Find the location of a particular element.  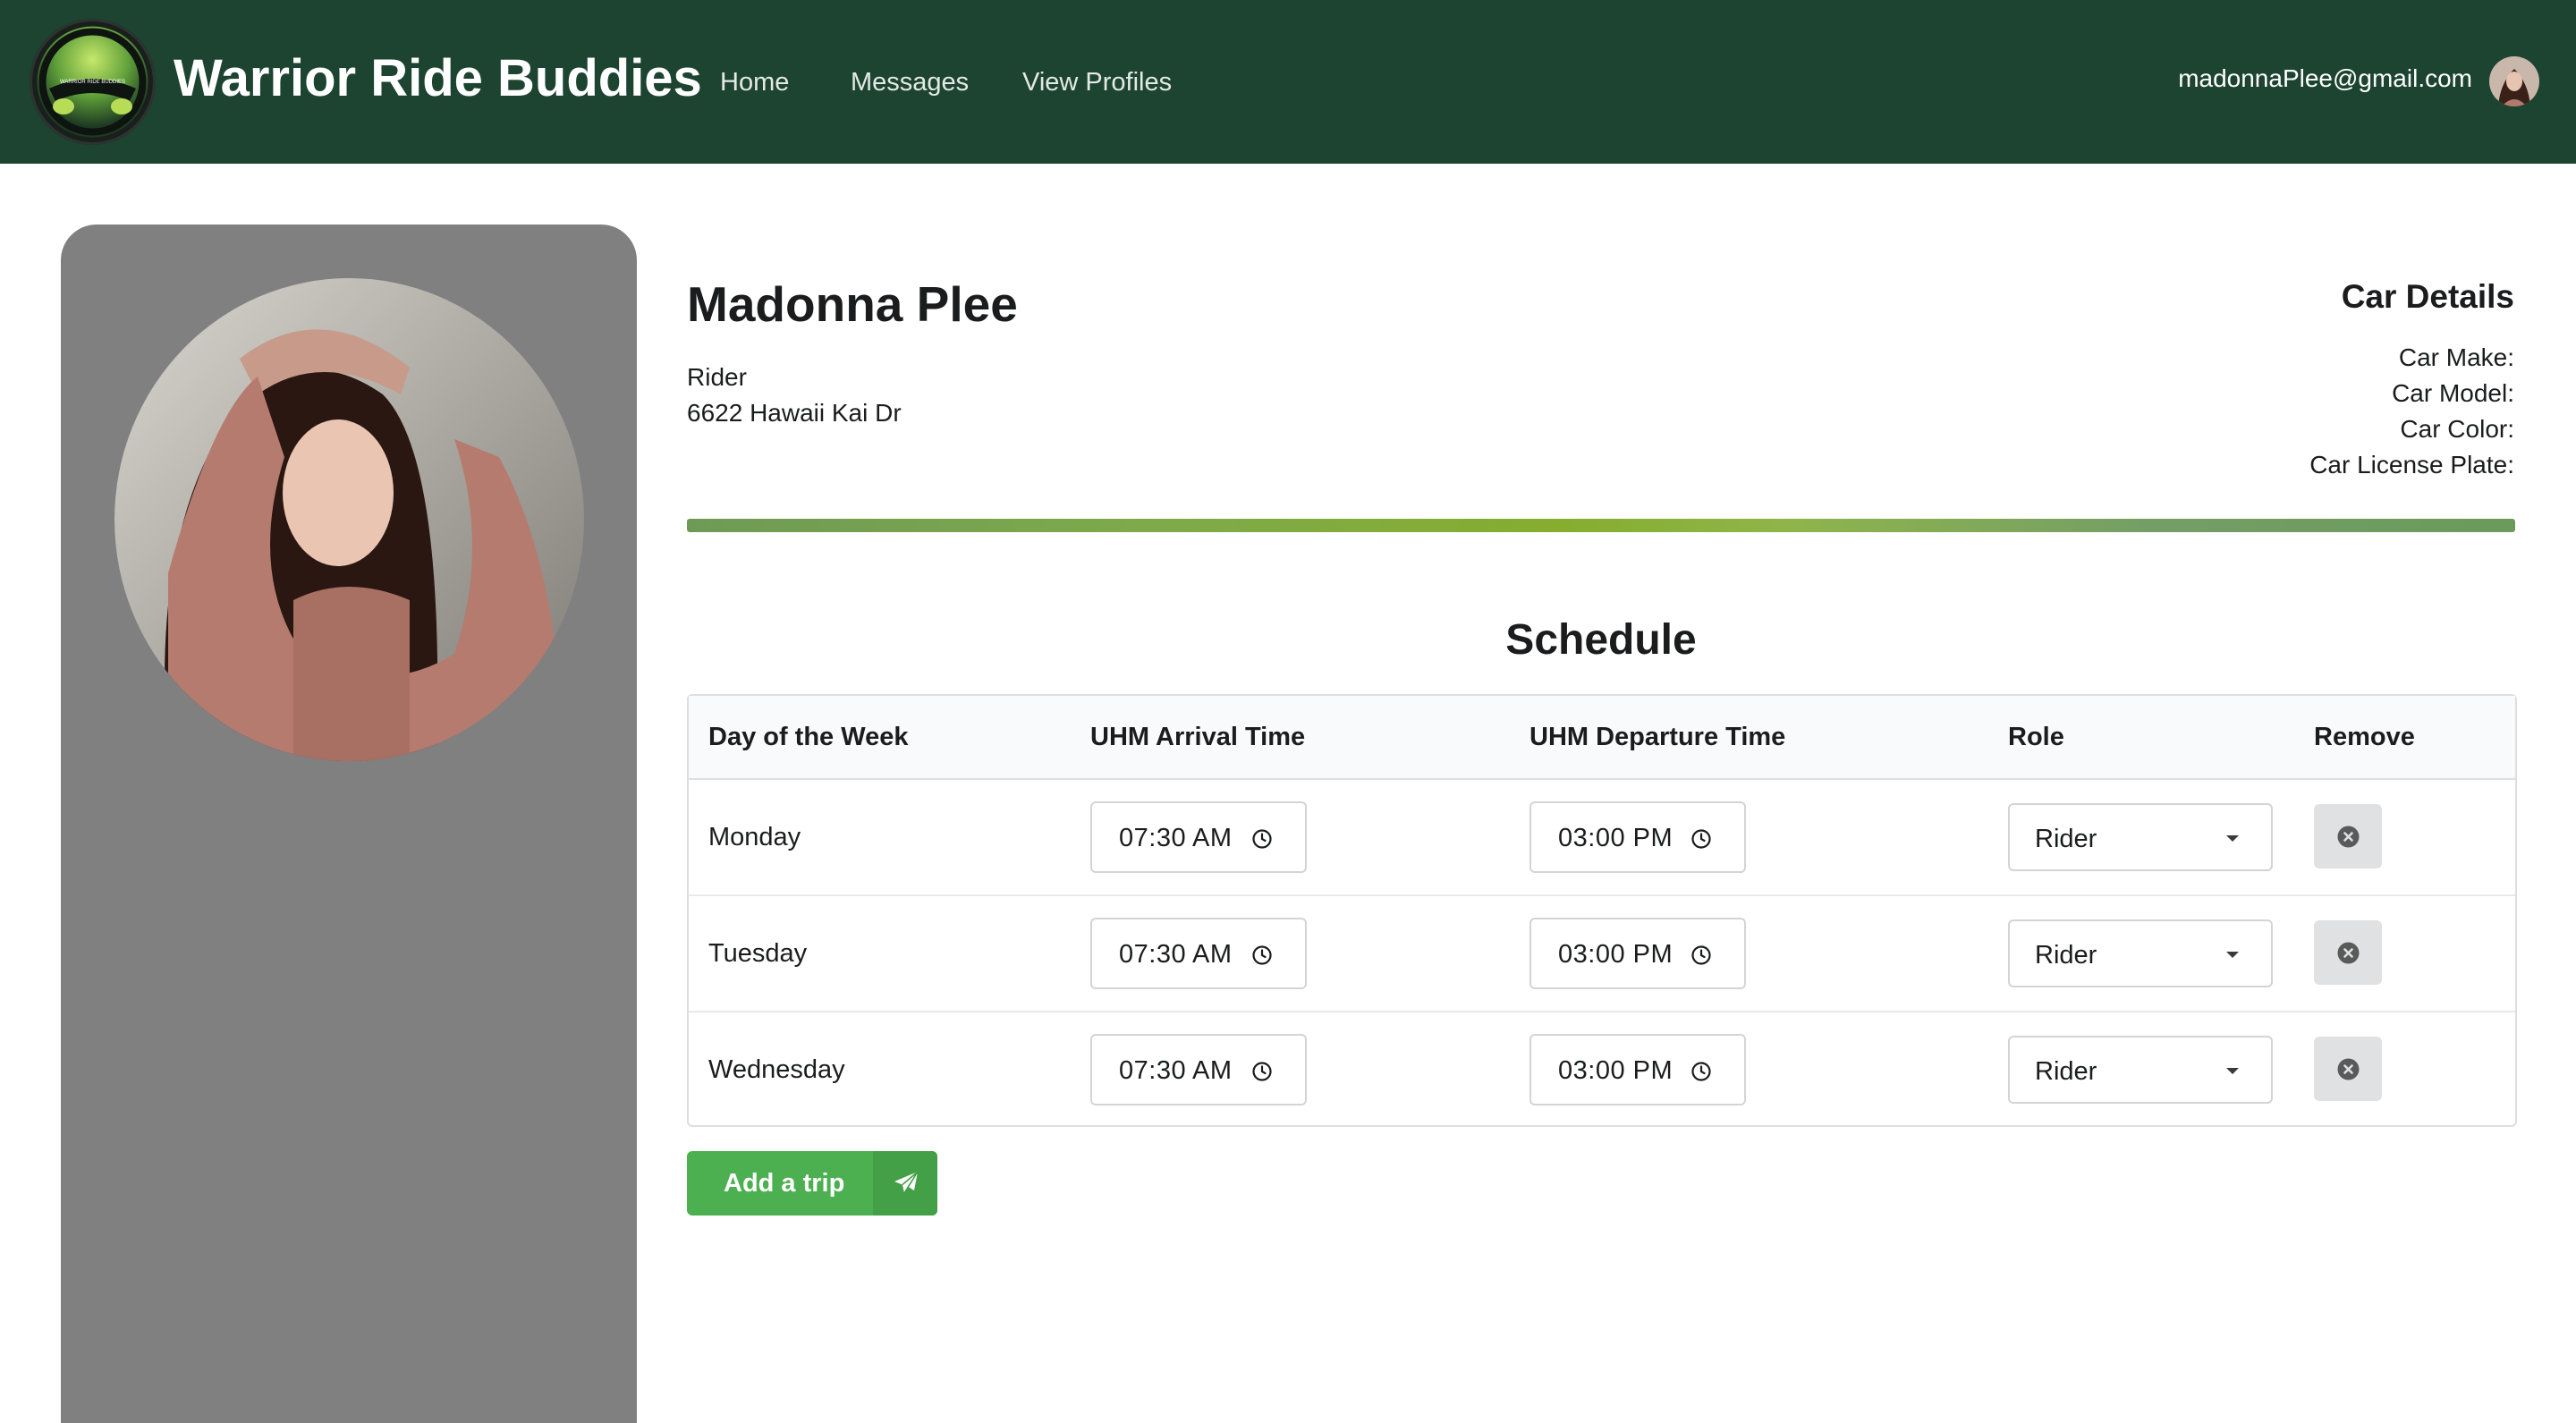

day-cell: Tuesday is located at coordinates (758, 954).